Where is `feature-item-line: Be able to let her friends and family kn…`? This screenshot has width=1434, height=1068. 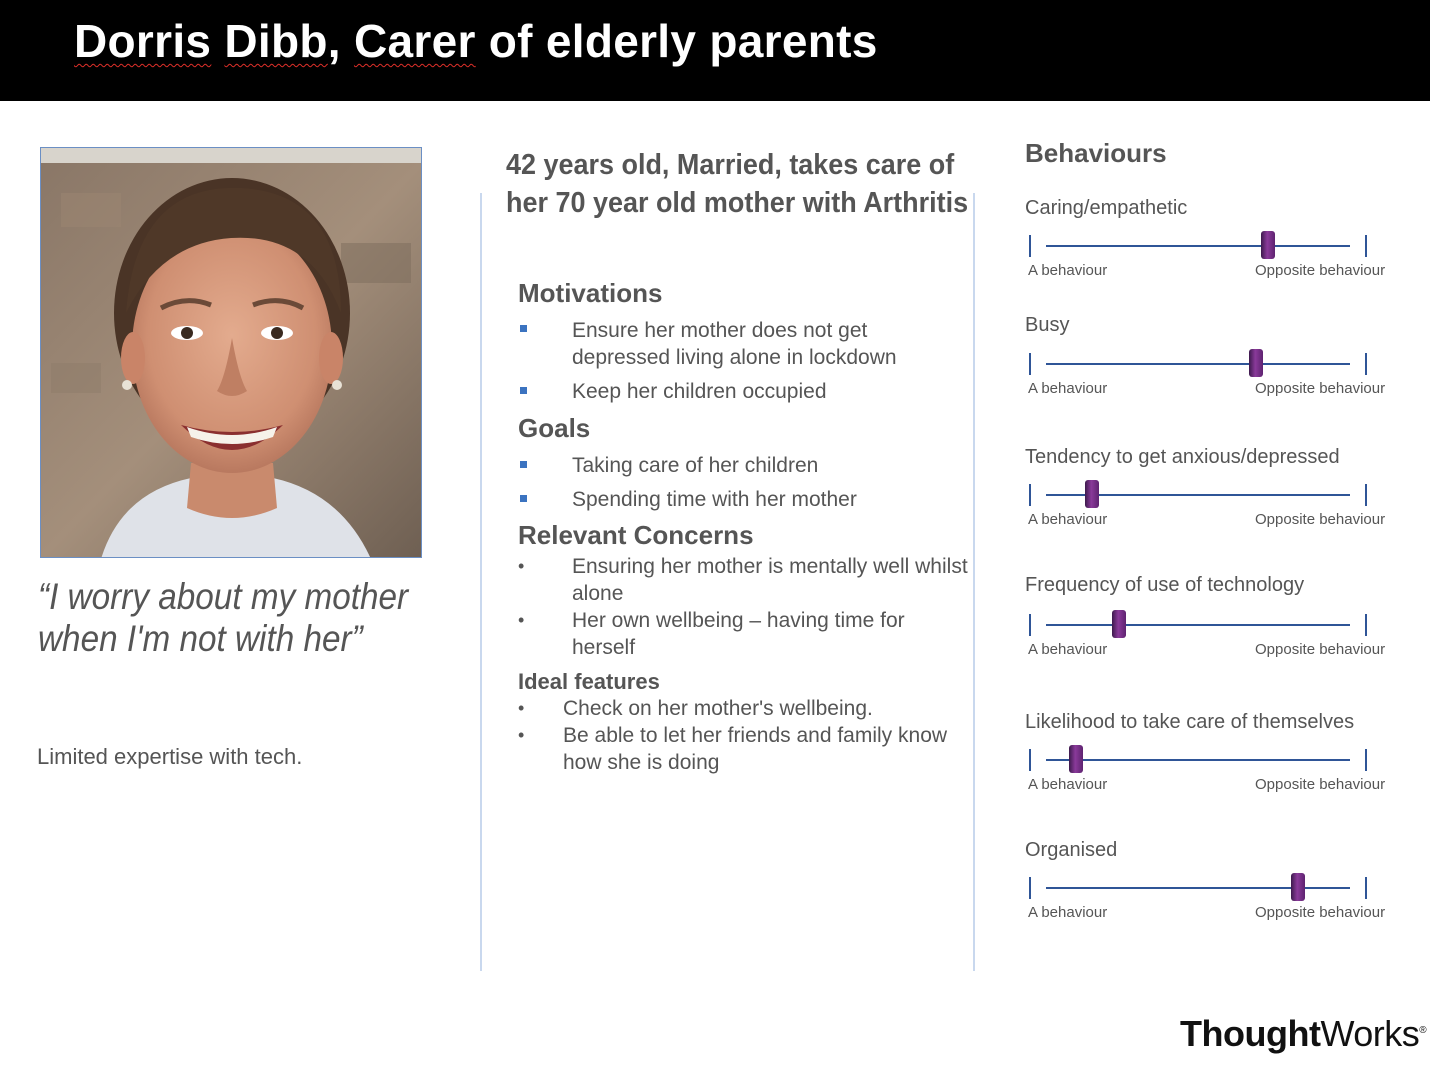
feature-item-line: Be able to let her friends and family kn… is located at coordinates (755, 735).